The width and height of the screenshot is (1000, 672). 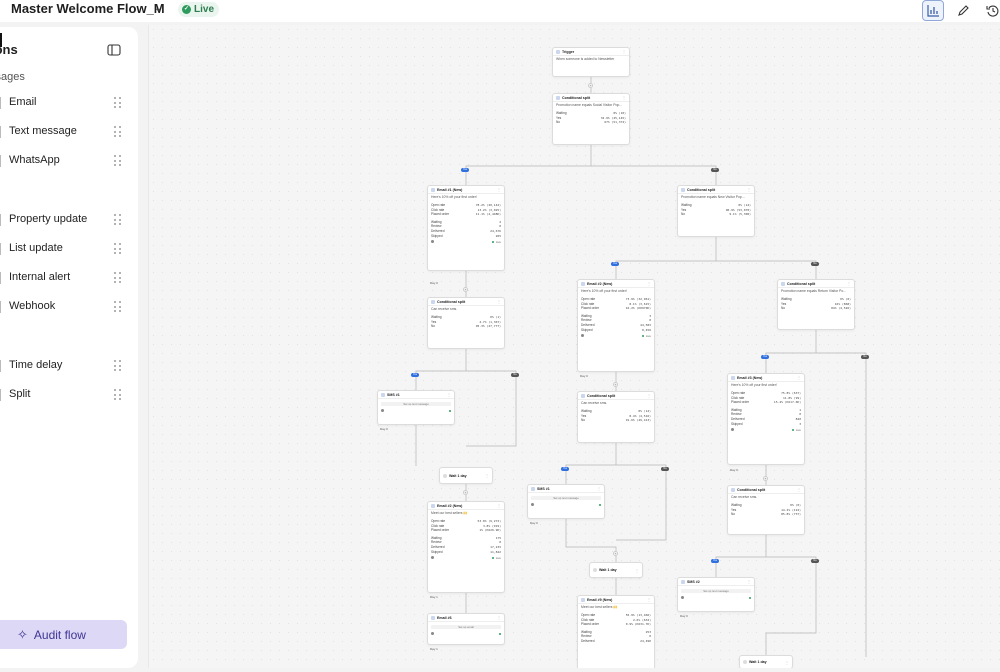 I want to click on trigger-icon, so click(x=558, y=51).